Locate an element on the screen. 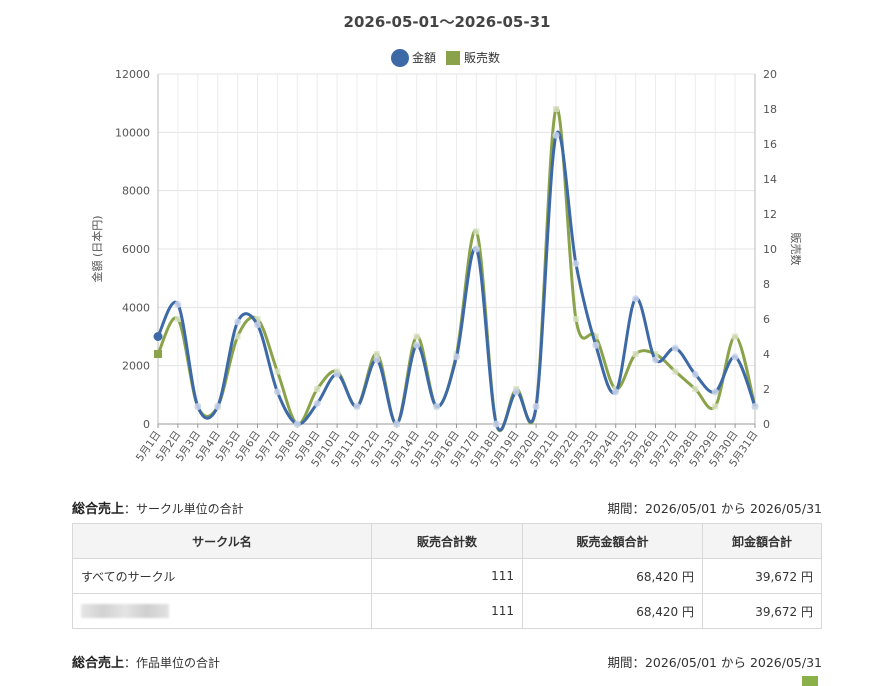  y2-tick-label: 6 is located at coordinates (766, 319).